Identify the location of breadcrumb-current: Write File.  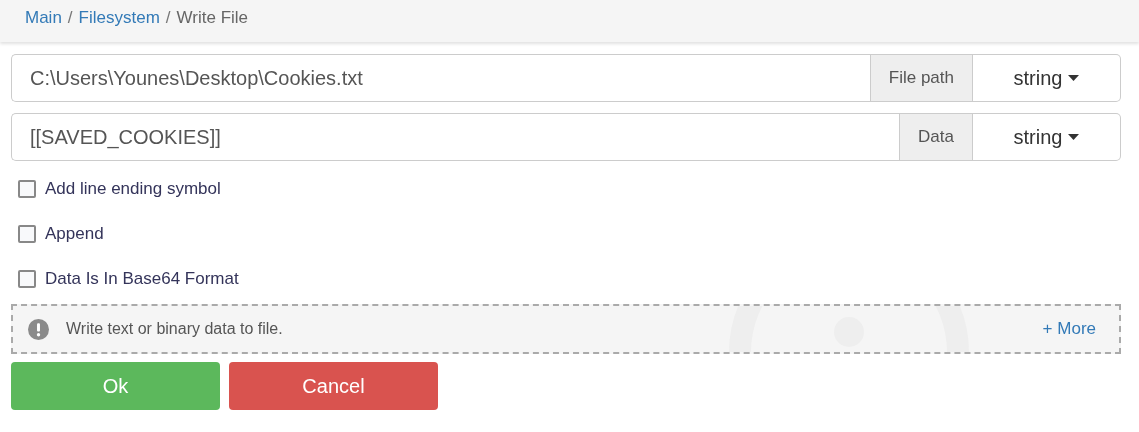
(212, 18).